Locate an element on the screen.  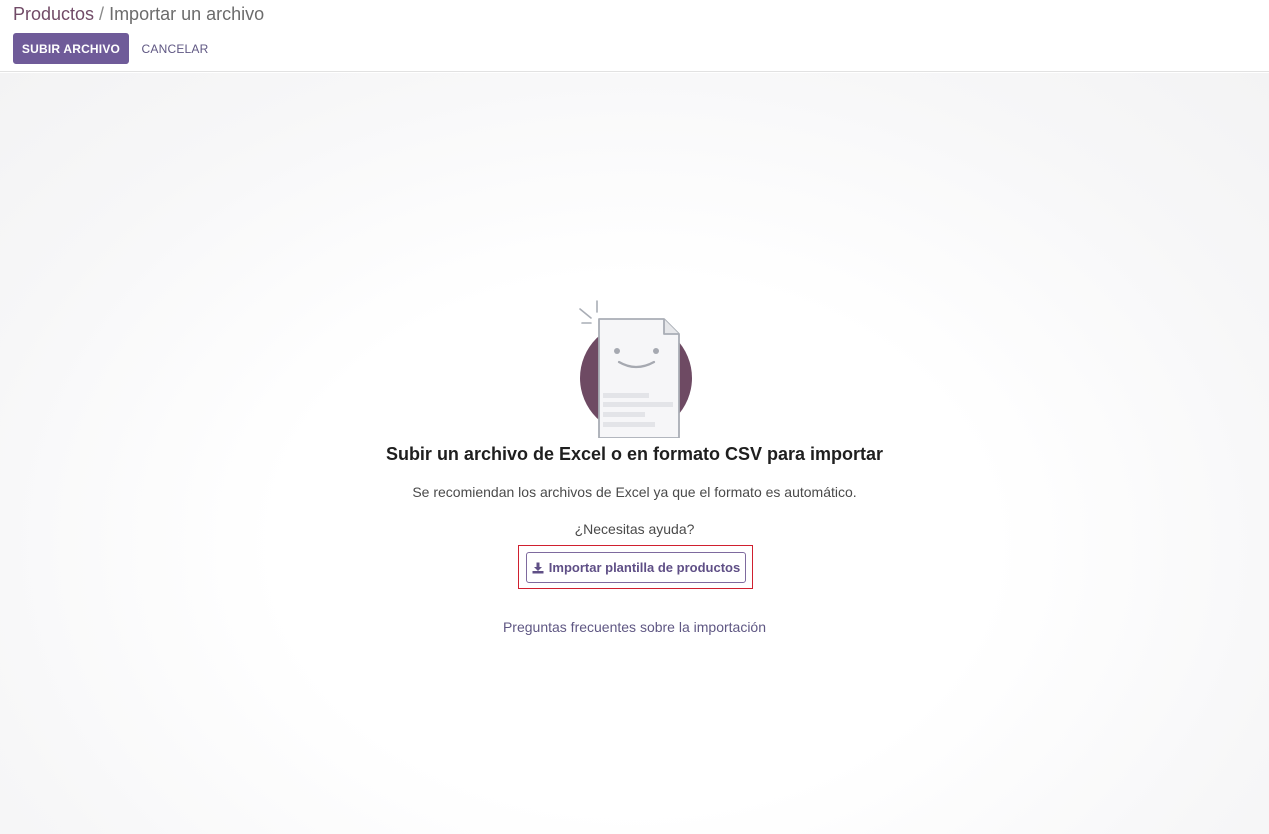
breadcrumb: Productos / Importar un archivo is located at coordinates (138, 14).